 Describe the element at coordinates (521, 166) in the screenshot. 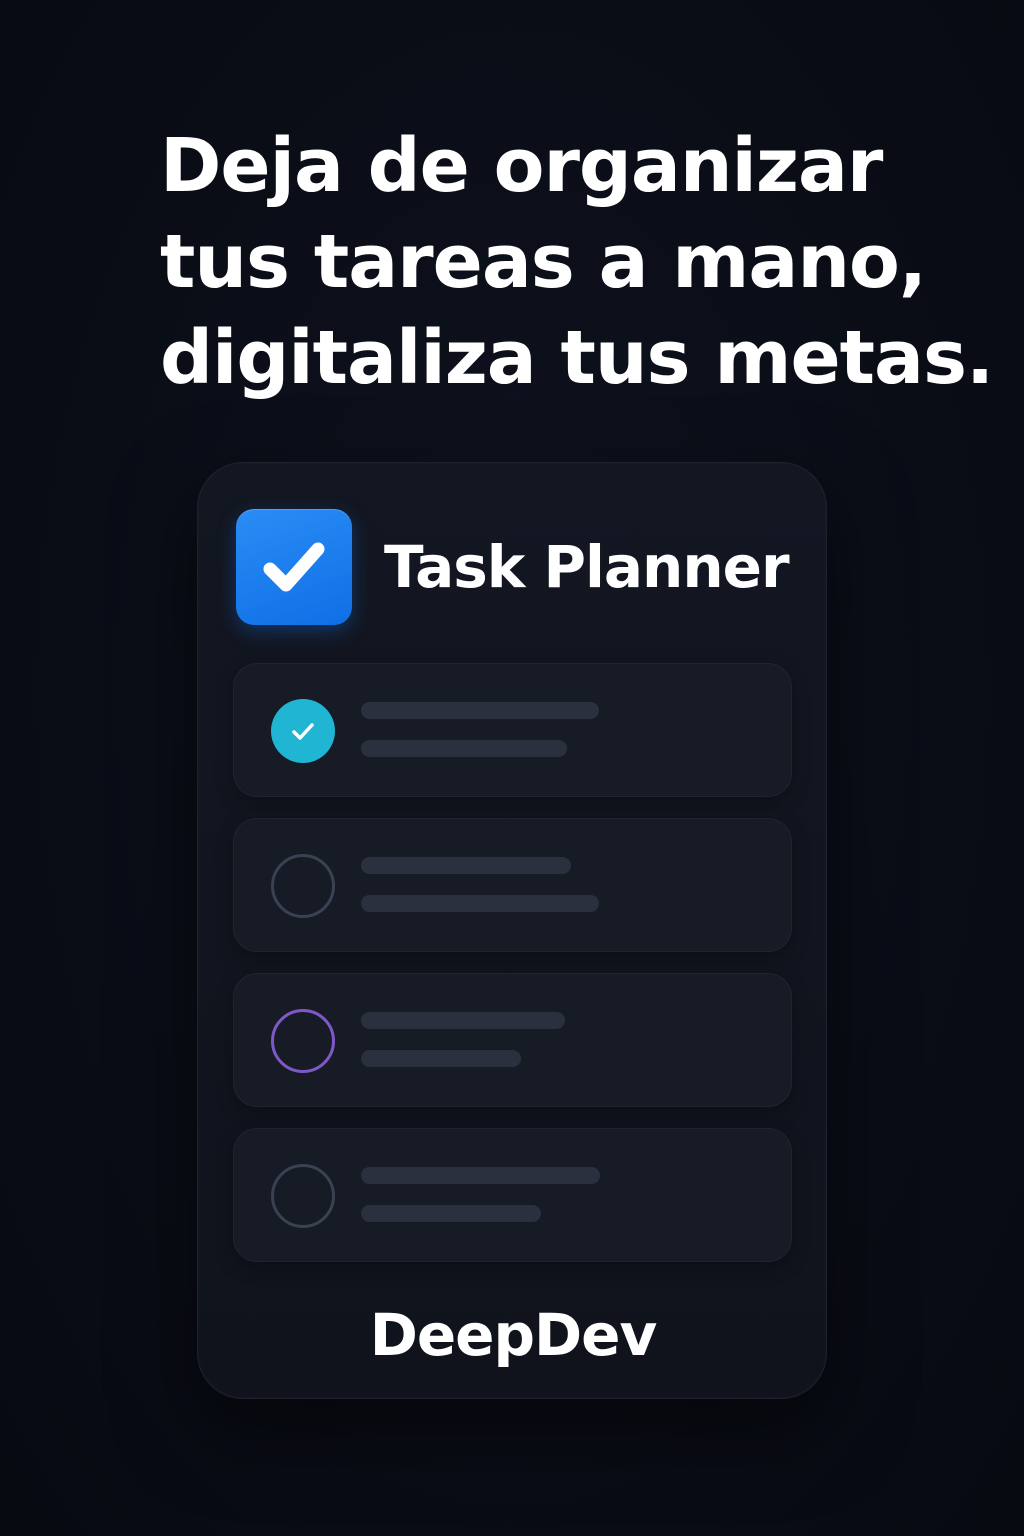

I see `headline-line-1: Deja de organizar` at that location.